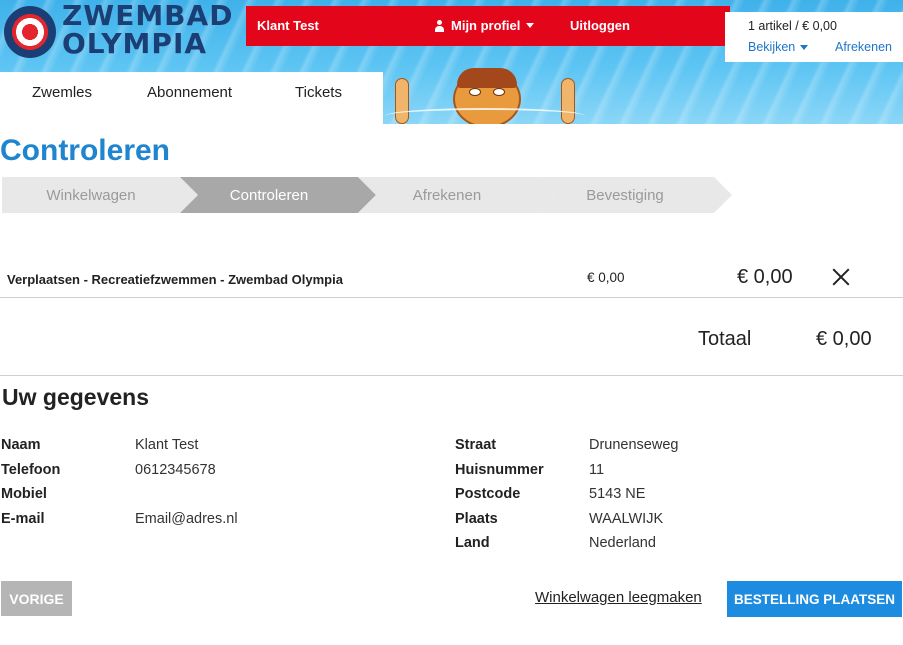 Image resolution: width=903 pixels, height=645 pixels. What do you see at coordinates (85, 150) in the screenshot?
I see `page-title: Controleren` at bounding box center [85, 150].